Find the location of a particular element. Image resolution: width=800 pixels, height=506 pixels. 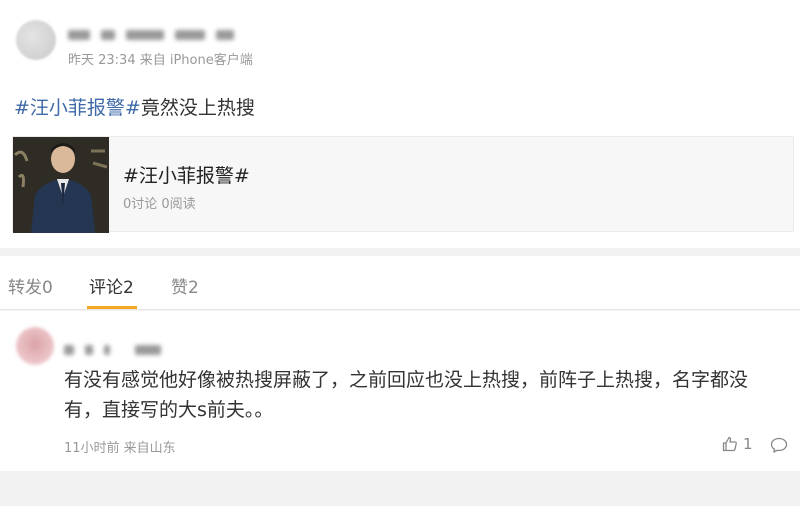

topic-thumbnail is located at coordinates (61, 185).